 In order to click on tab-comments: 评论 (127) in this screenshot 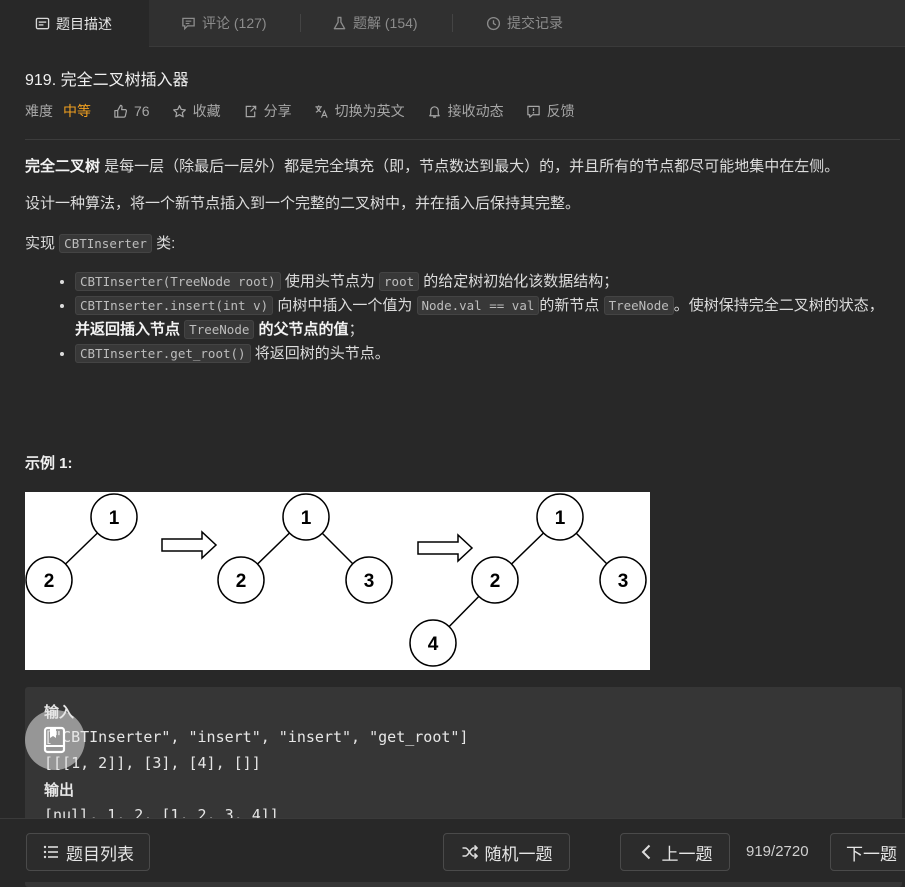, I will do `click(224, 23)`.